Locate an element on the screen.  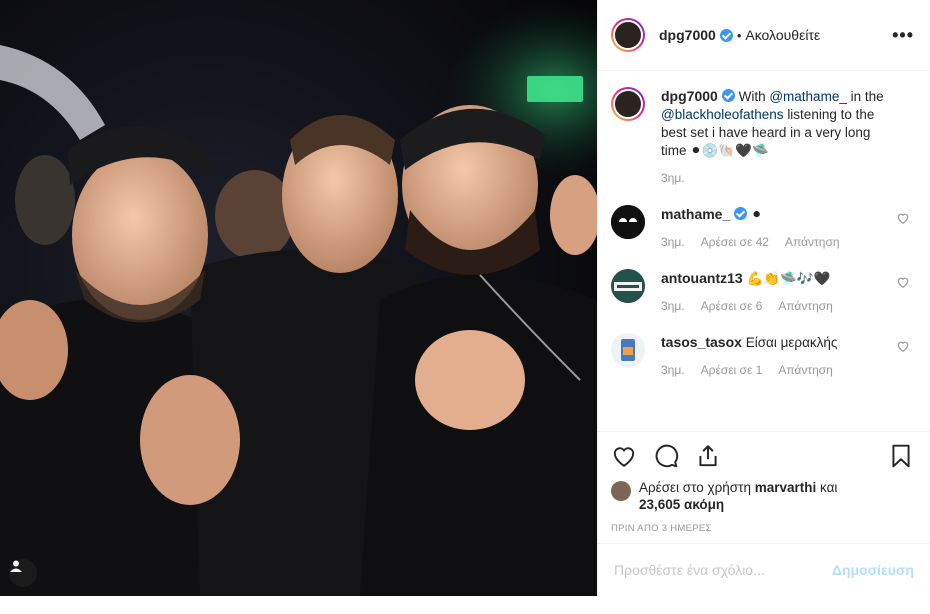
mathame-logo-icon is located at coordinates (628, 222).